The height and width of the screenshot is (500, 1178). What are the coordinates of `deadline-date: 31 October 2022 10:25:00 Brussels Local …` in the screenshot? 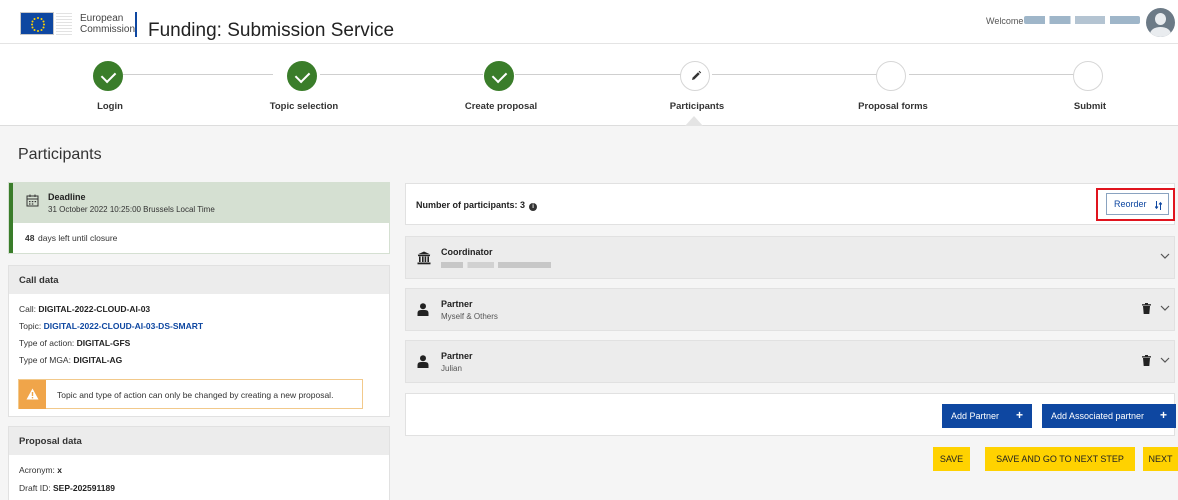 It's located at (131, 209).